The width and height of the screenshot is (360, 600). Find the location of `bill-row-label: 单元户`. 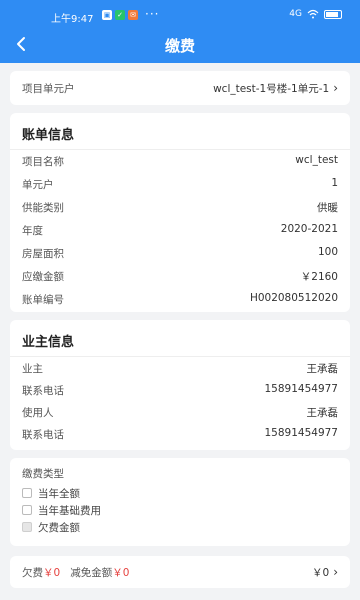

bill-row-label: 单元户 is located at coordinates (38, 185).